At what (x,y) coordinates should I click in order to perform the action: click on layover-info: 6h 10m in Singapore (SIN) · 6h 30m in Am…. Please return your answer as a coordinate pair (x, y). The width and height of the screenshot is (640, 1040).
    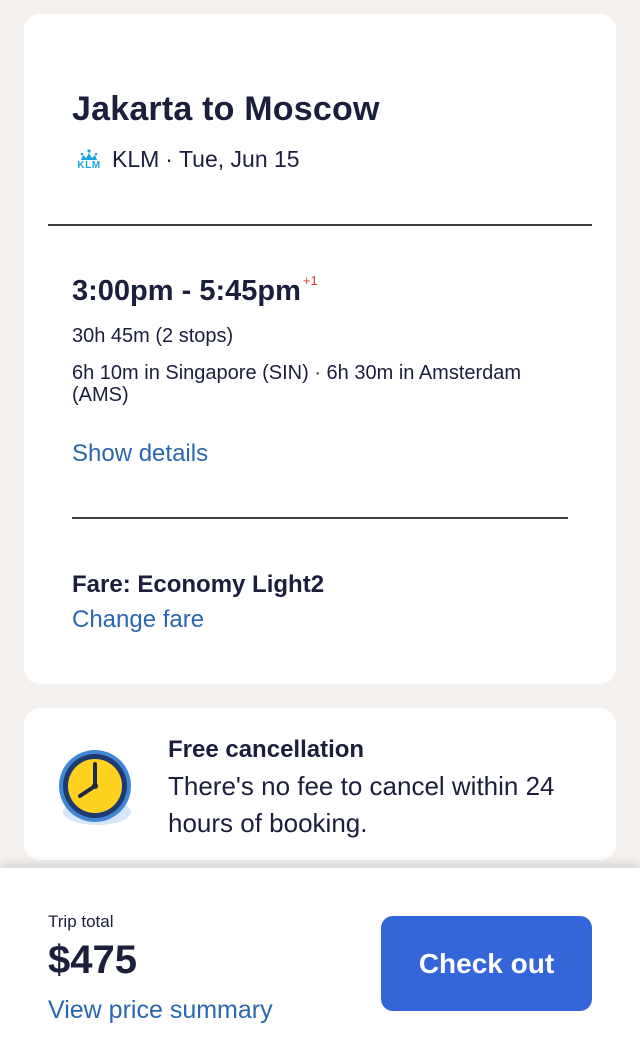
    Looking at the image, I should click on (297, 384).